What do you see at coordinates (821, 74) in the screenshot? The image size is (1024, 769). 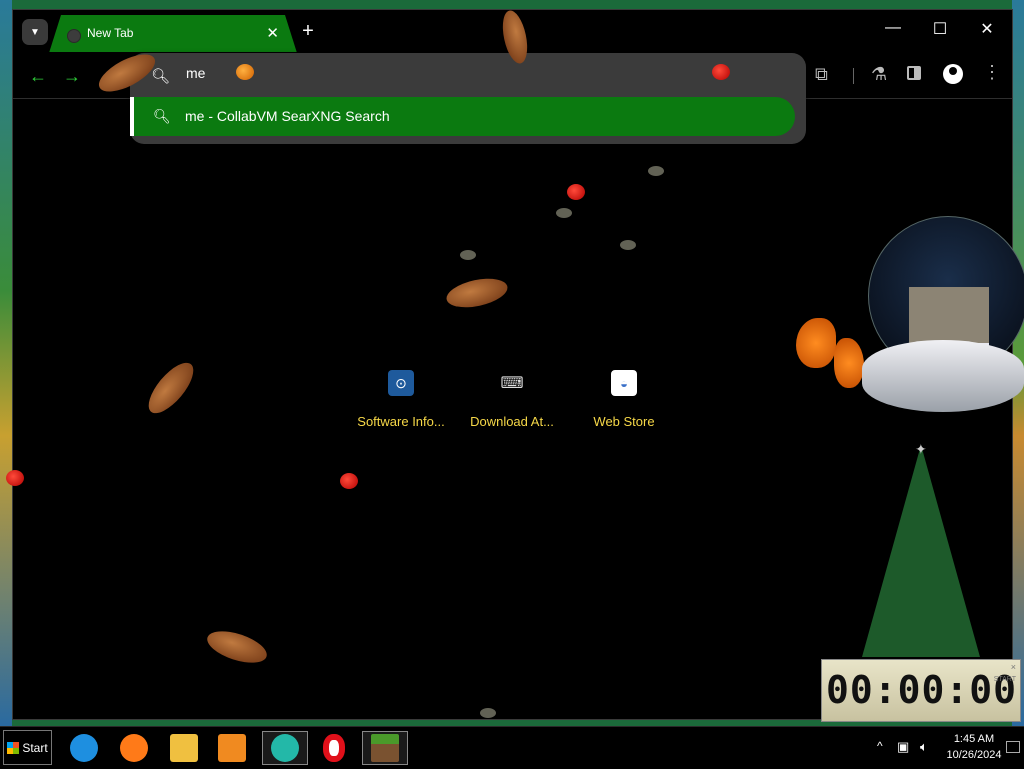 I see `extensions-icon: ⧉` at bounding box center [821, 74].